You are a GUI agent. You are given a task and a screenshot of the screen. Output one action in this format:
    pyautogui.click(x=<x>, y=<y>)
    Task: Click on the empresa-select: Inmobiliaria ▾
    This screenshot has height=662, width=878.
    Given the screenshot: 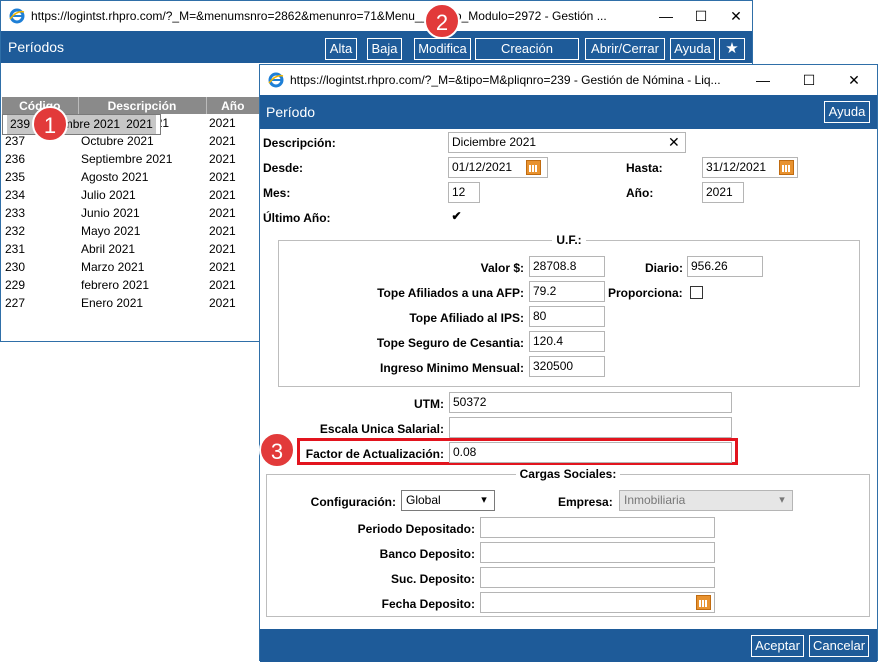 What is the action you would take?
    pyautogui.click(x=706, y=500)
    